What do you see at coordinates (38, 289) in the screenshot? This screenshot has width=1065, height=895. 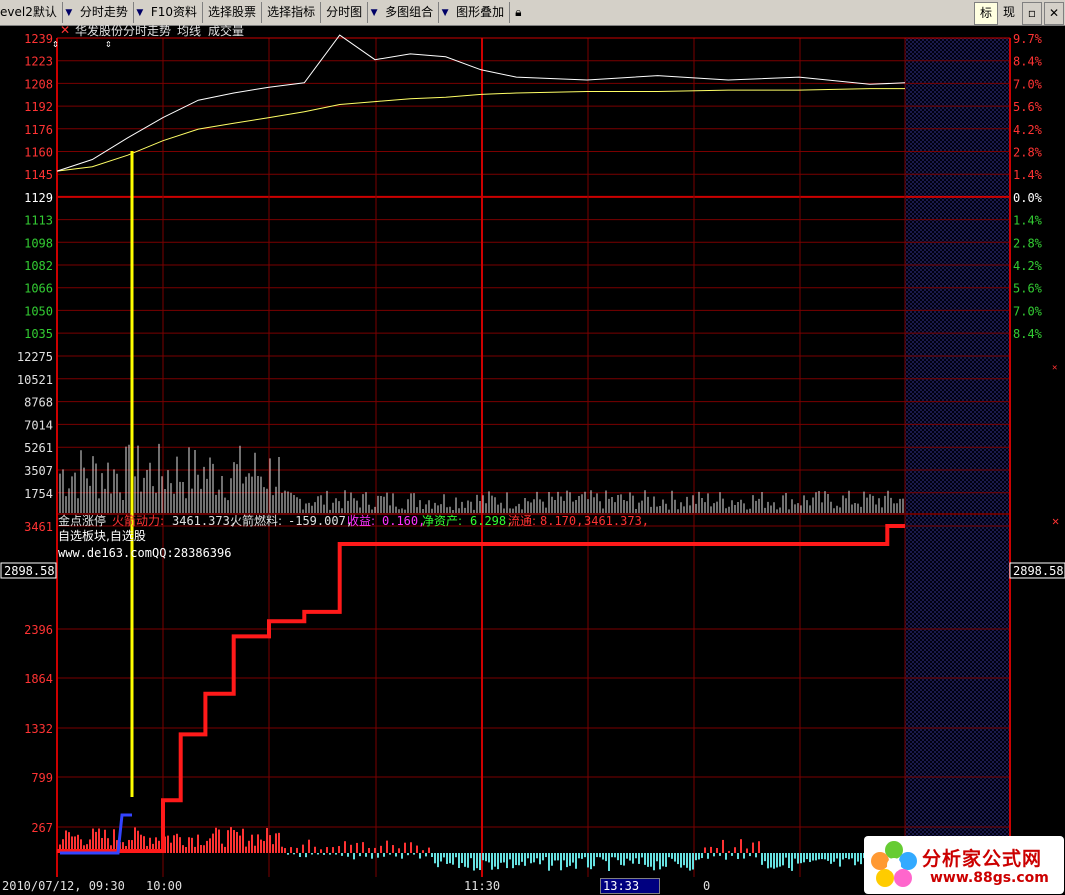 I see `price-tick: 1066` at bounding box center [38, 289].